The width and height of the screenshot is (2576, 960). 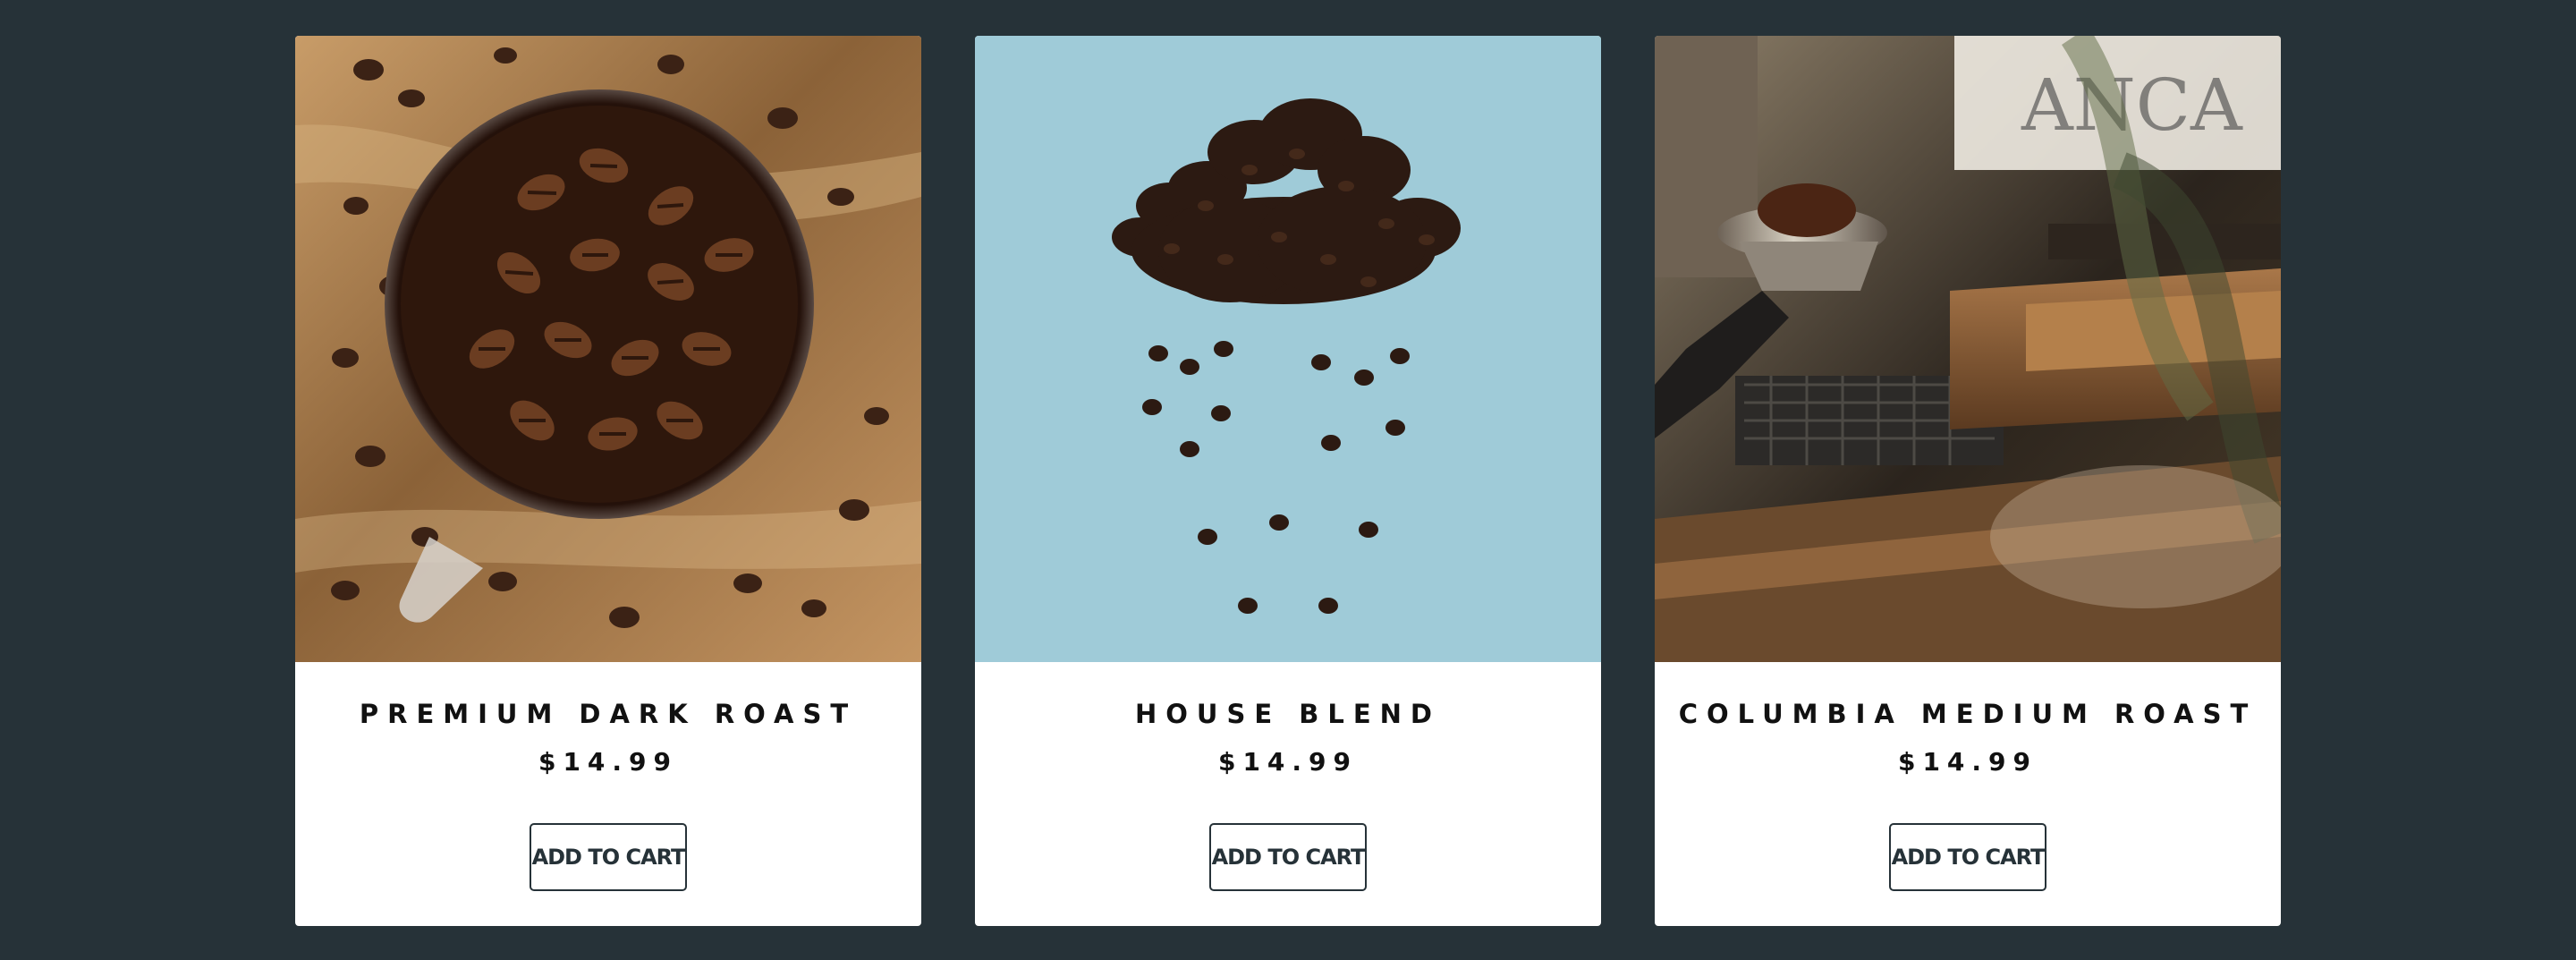 What do you see at coordinates (1288, 794) in the screenshot?
I see `product-card-body: HOUSE BLEND $14.99 ADD TO CART` at bounding box center [1288, 794].